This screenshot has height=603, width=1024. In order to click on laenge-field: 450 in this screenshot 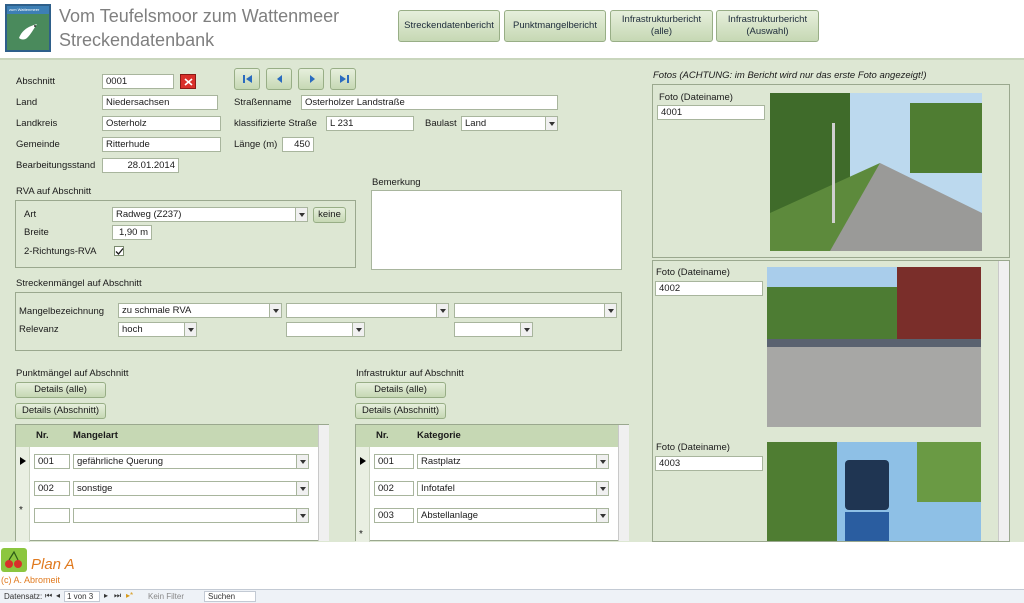, I will do `click(298, 144)`.